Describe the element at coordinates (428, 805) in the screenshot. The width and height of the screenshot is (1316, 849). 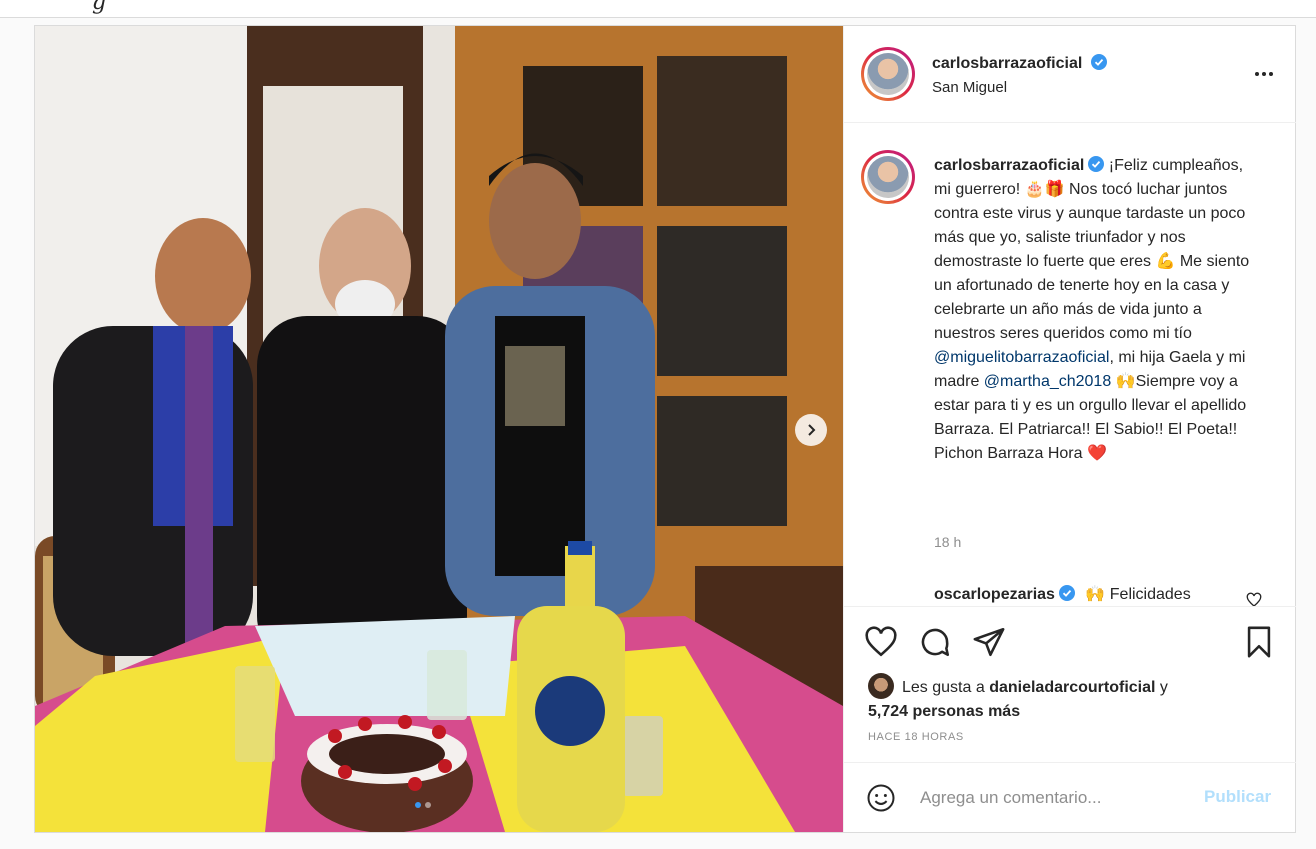
I see `carousel-dot` at that location.